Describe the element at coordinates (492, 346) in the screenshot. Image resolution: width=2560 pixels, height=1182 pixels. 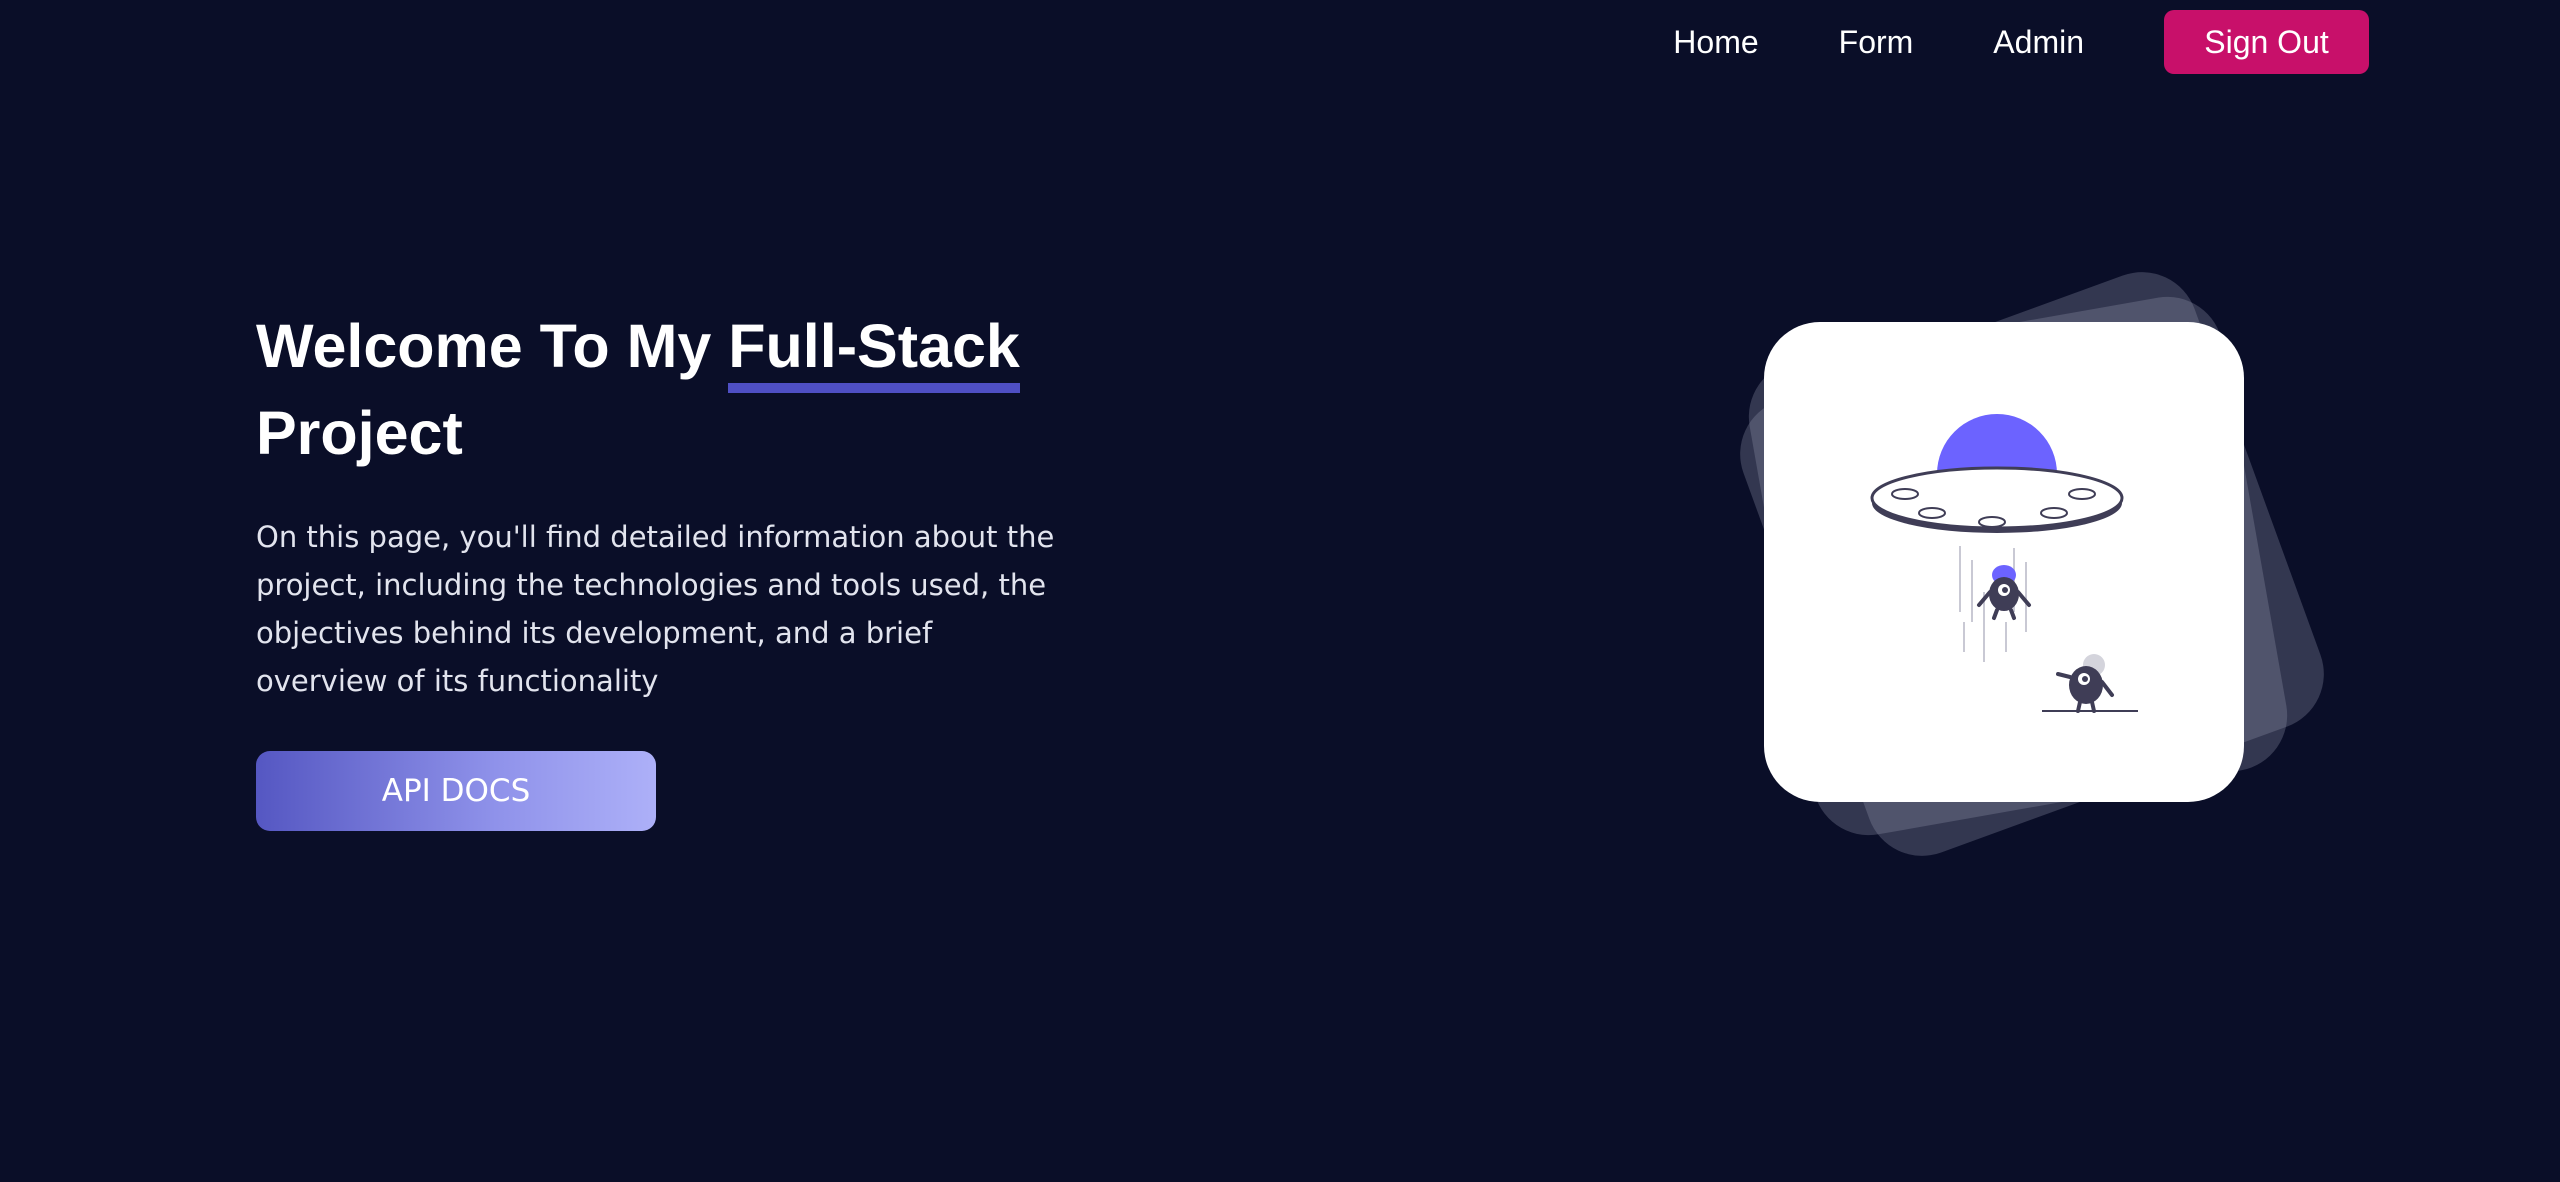
I see `hero-title-prefix: Welcome To My` at that location.